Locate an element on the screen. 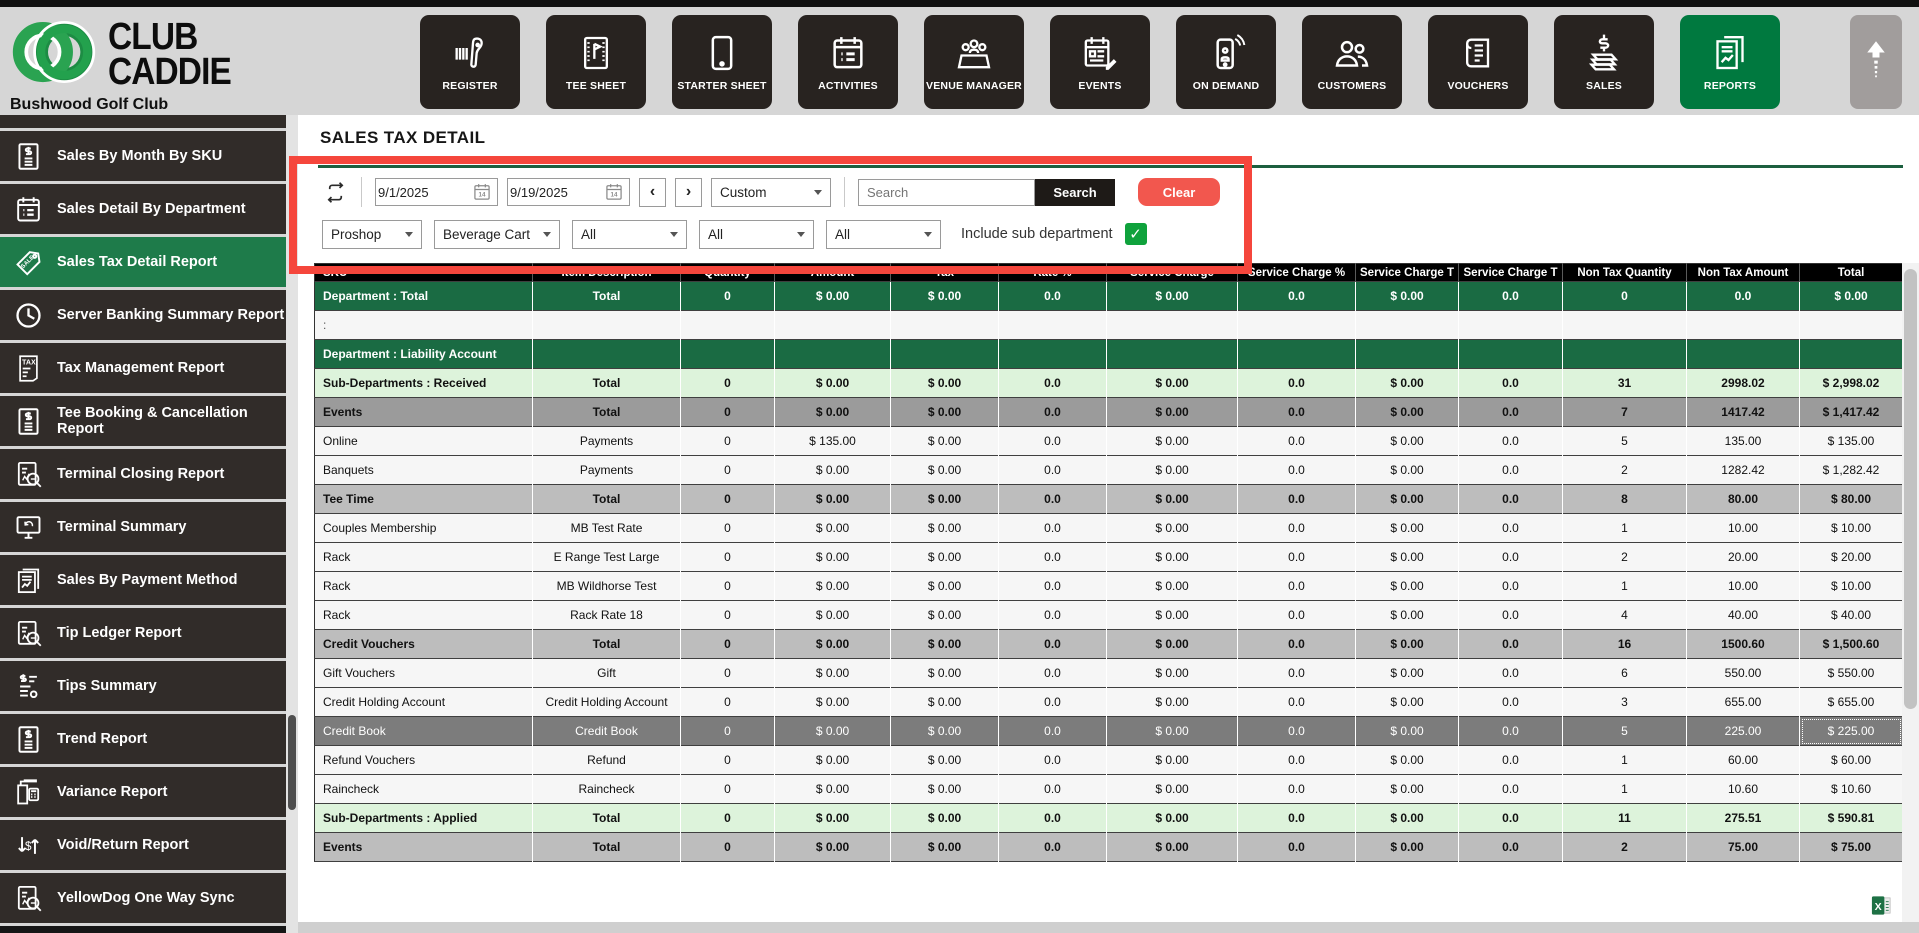  sidebar-item-trend-report: Trend Report is located at coordinates (143, 739).